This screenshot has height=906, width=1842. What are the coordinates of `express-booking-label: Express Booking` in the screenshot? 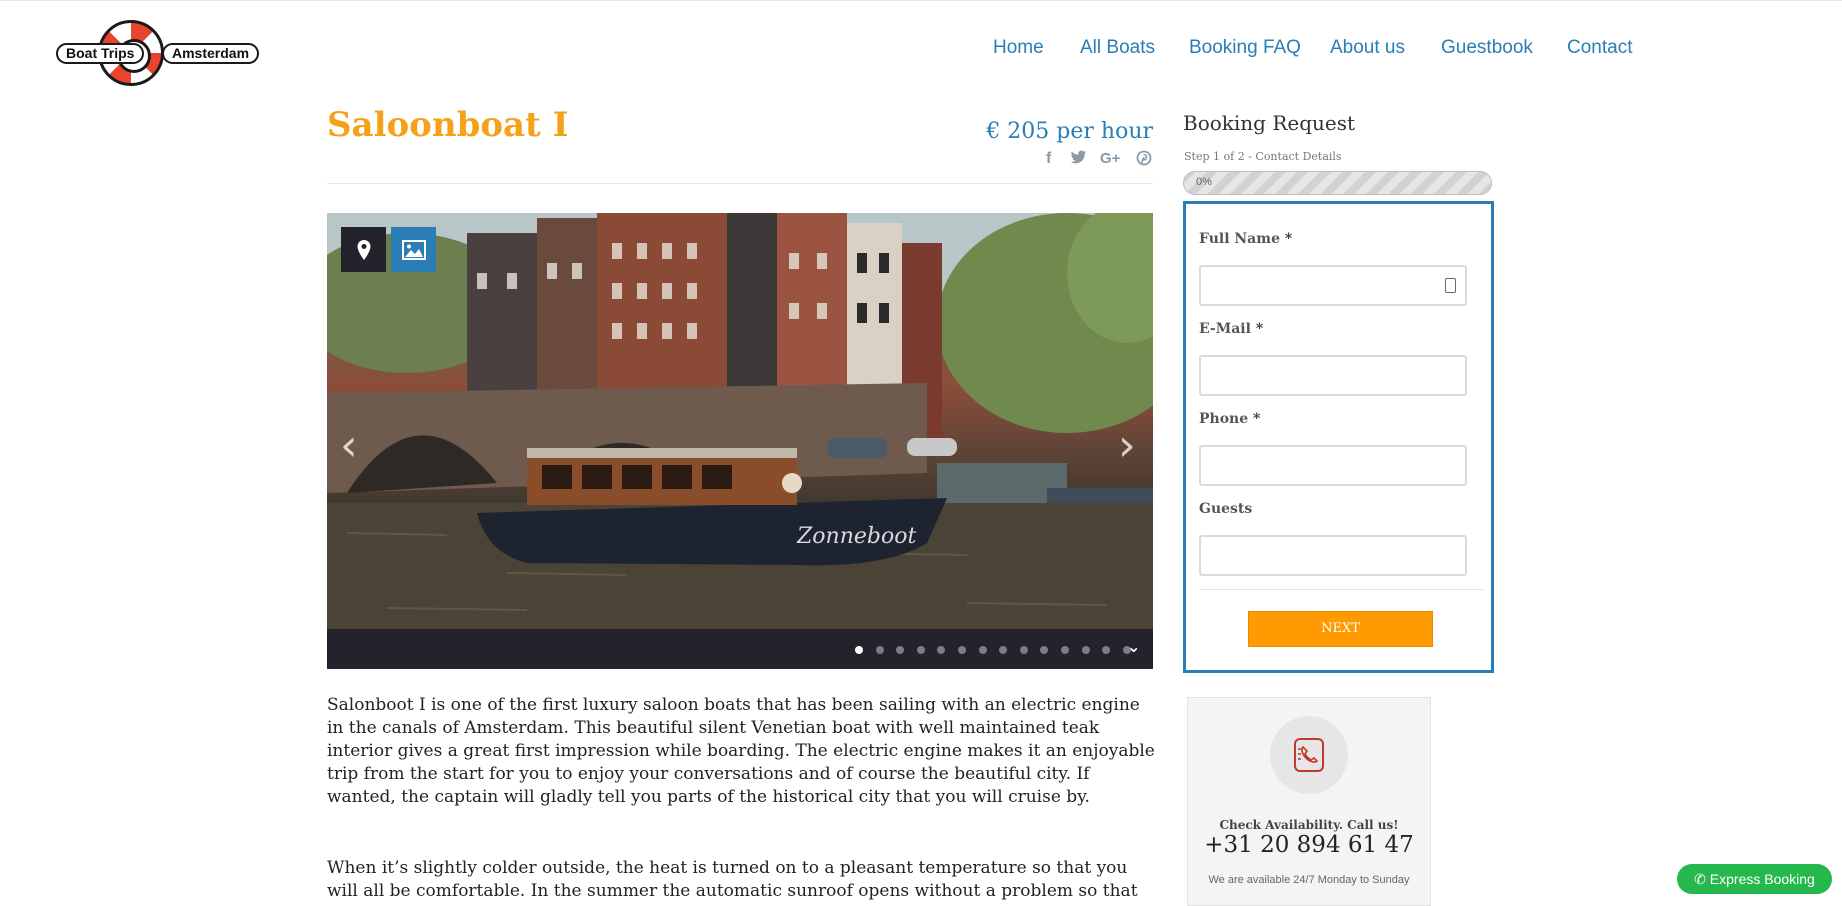 It's located at (1762, 879).